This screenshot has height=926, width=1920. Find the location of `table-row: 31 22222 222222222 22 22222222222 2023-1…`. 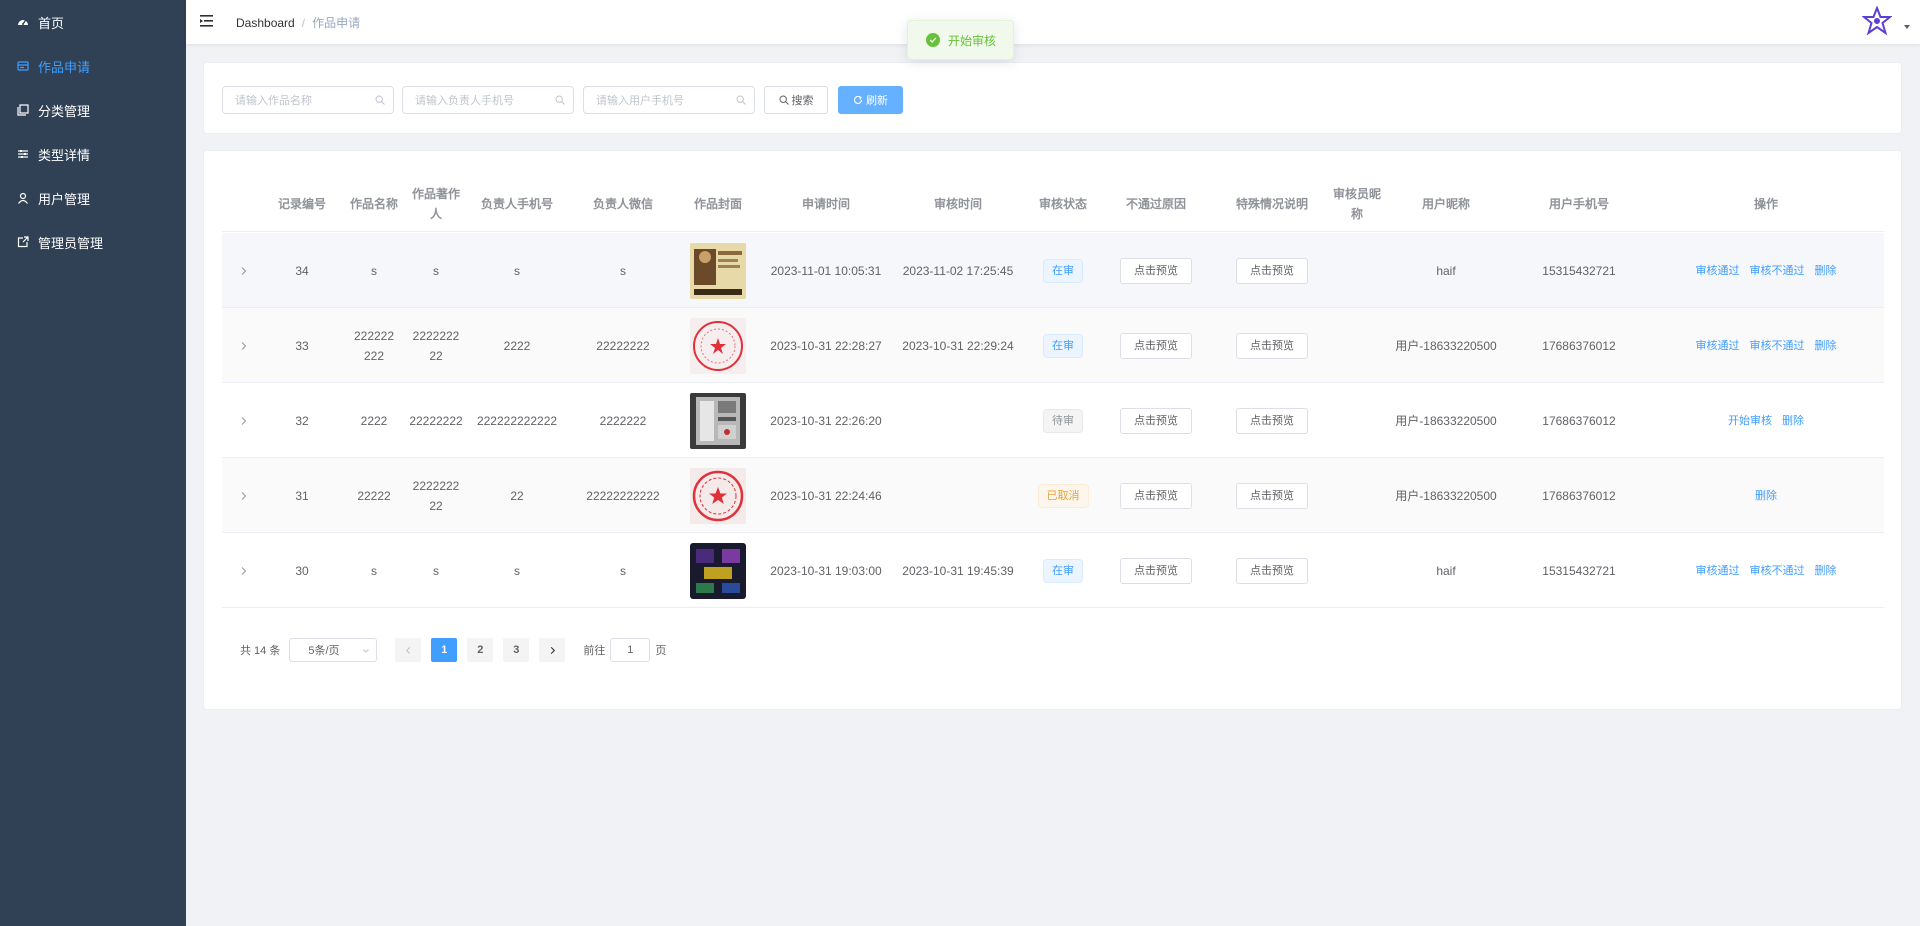

table-row: 31 22222 222222222 22 22222222222 2023-1… is located at coordinates (1053, 495).